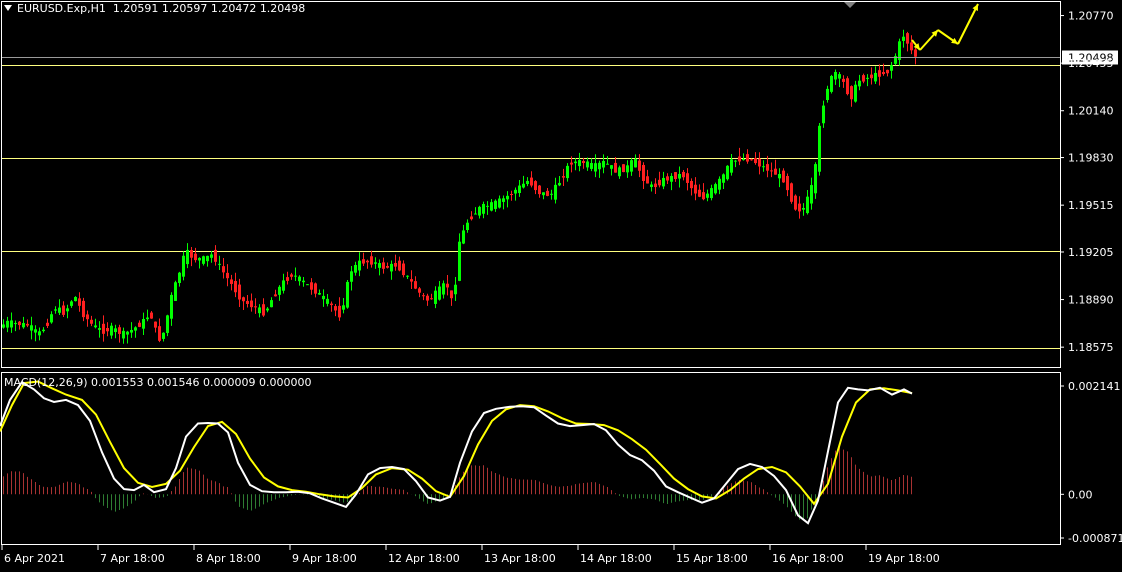 This screenshot has height=572, width=1122. I want to click on price-tick-label: 1.18575, so click(1091, 347).